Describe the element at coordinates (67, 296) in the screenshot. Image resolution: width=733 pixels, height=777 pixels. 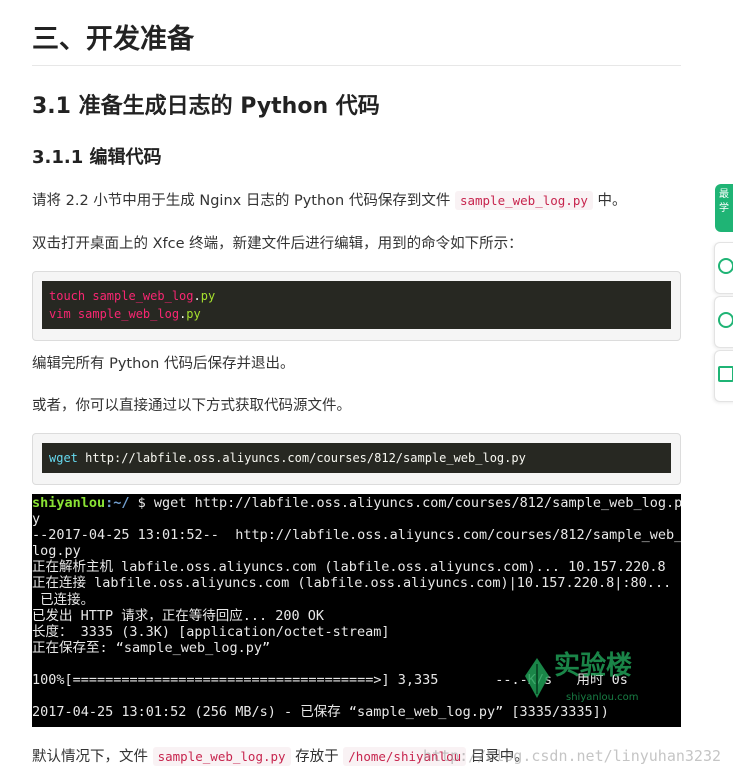
I see `code-command: touch` at that location.